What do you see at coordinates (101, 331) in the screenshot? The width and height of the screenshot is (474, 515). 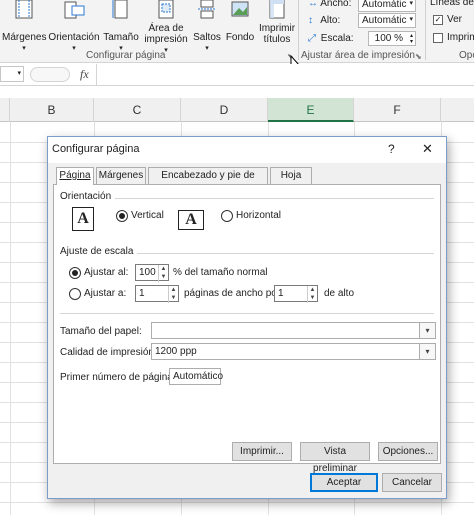 I see `paper-size-label: Tamaño del papel:` at bounding box center [101, 331].